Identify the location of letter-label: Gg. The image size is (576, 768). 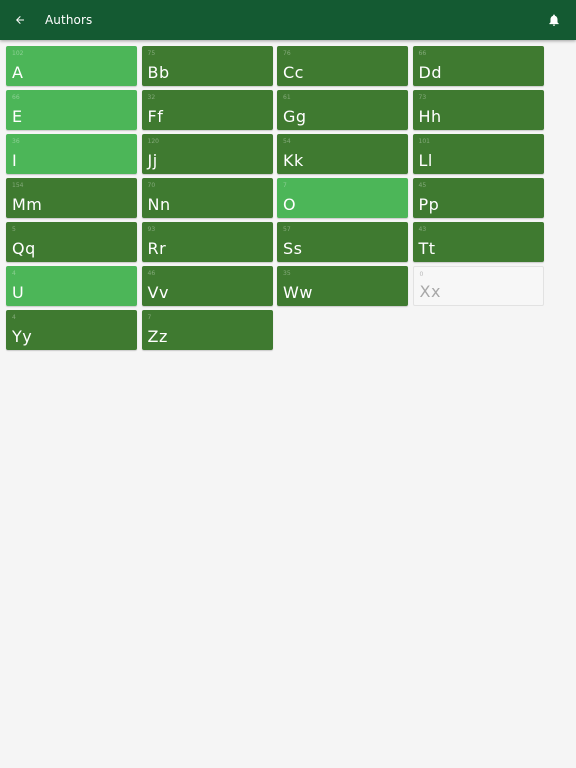
(295, 116).